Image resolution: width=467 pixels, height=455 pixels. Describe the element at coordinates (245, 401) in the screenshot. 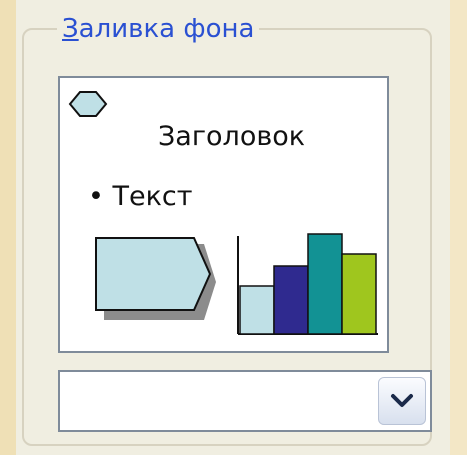

I see `fill-color-dropdown` at that location.